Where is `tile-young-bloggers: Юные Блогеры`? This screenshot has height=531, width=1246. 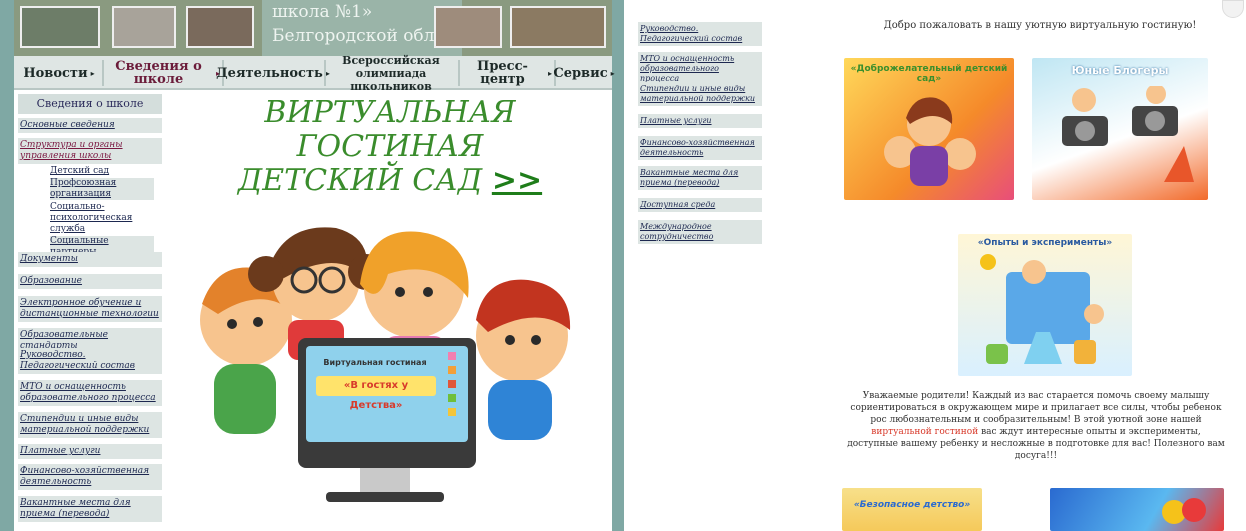
tile-young-bloggers: Юные Блогеры is located at coordinates (1120, 129).